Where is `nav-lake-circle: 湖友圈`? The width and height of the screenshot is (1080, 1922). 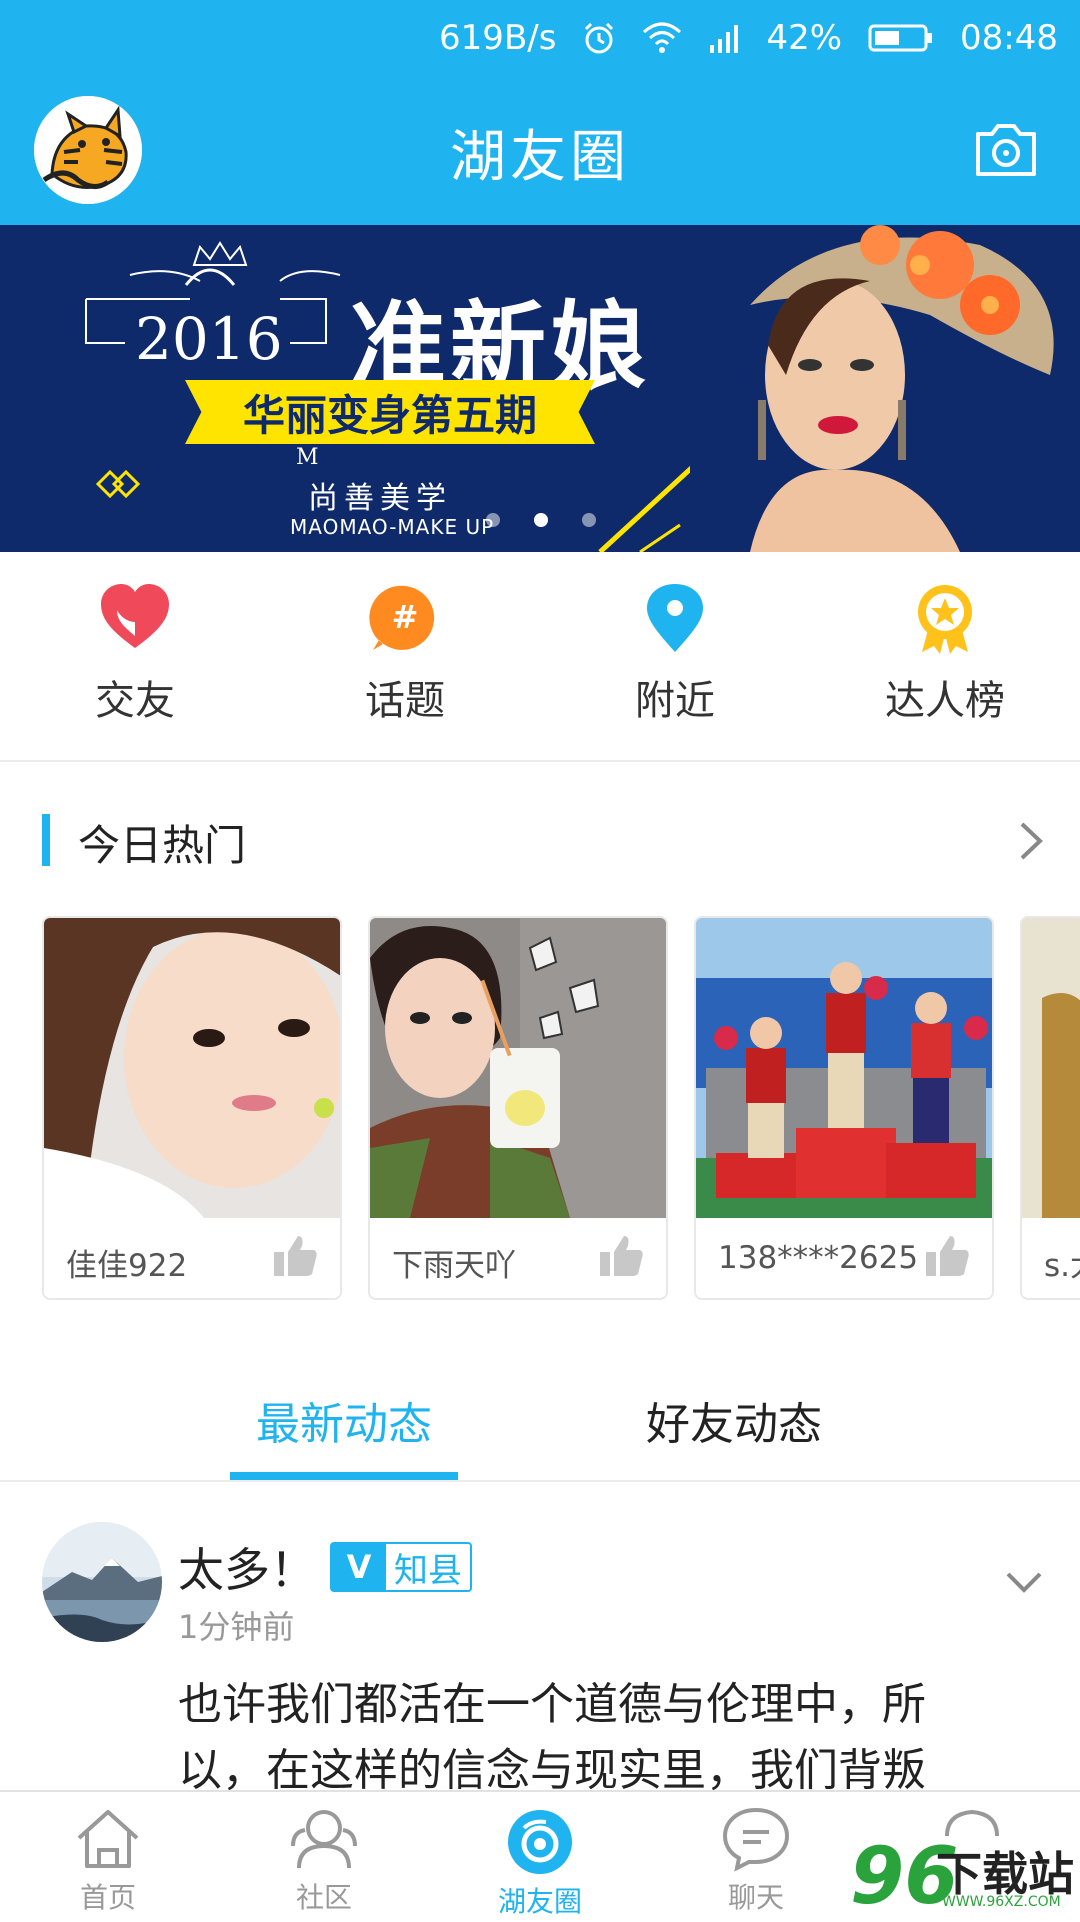
nav-lake-circle: 湖友圈 is located at coordinates (540, 1857).